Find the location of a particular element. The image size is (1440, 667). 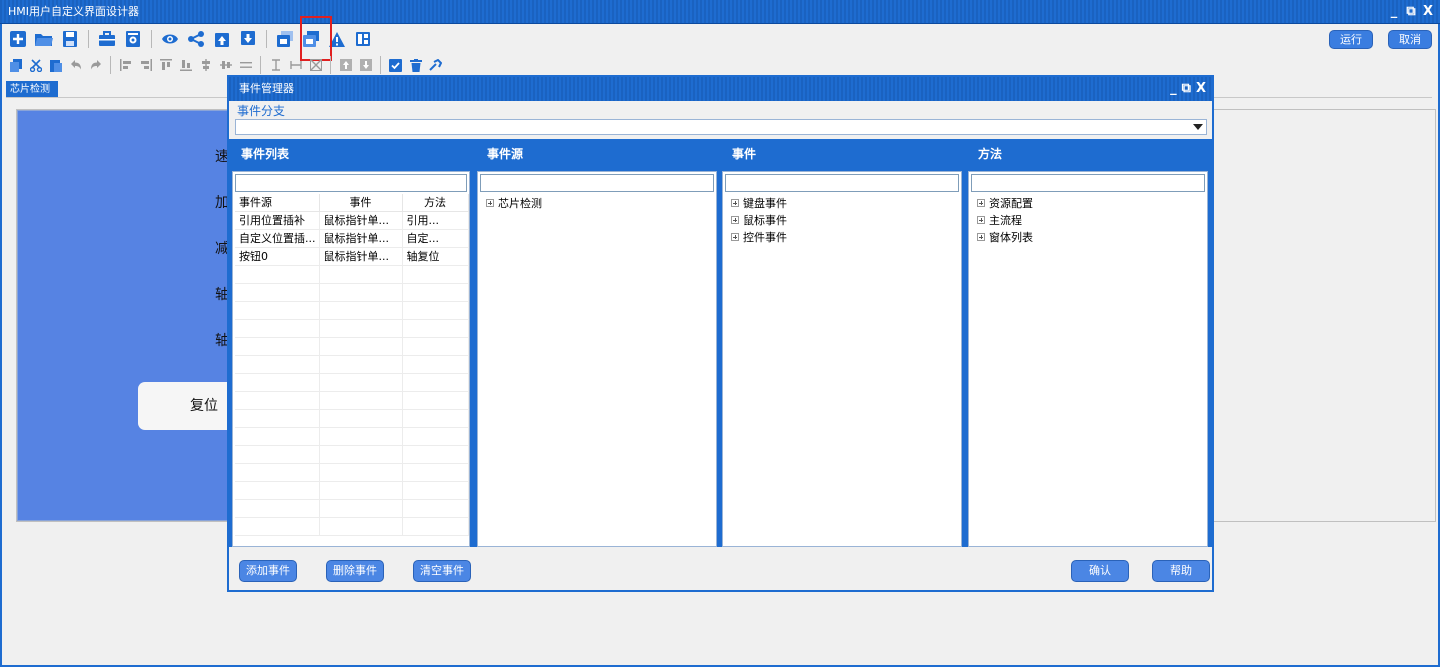

same-height-icon is located at coordinates (275, 65).